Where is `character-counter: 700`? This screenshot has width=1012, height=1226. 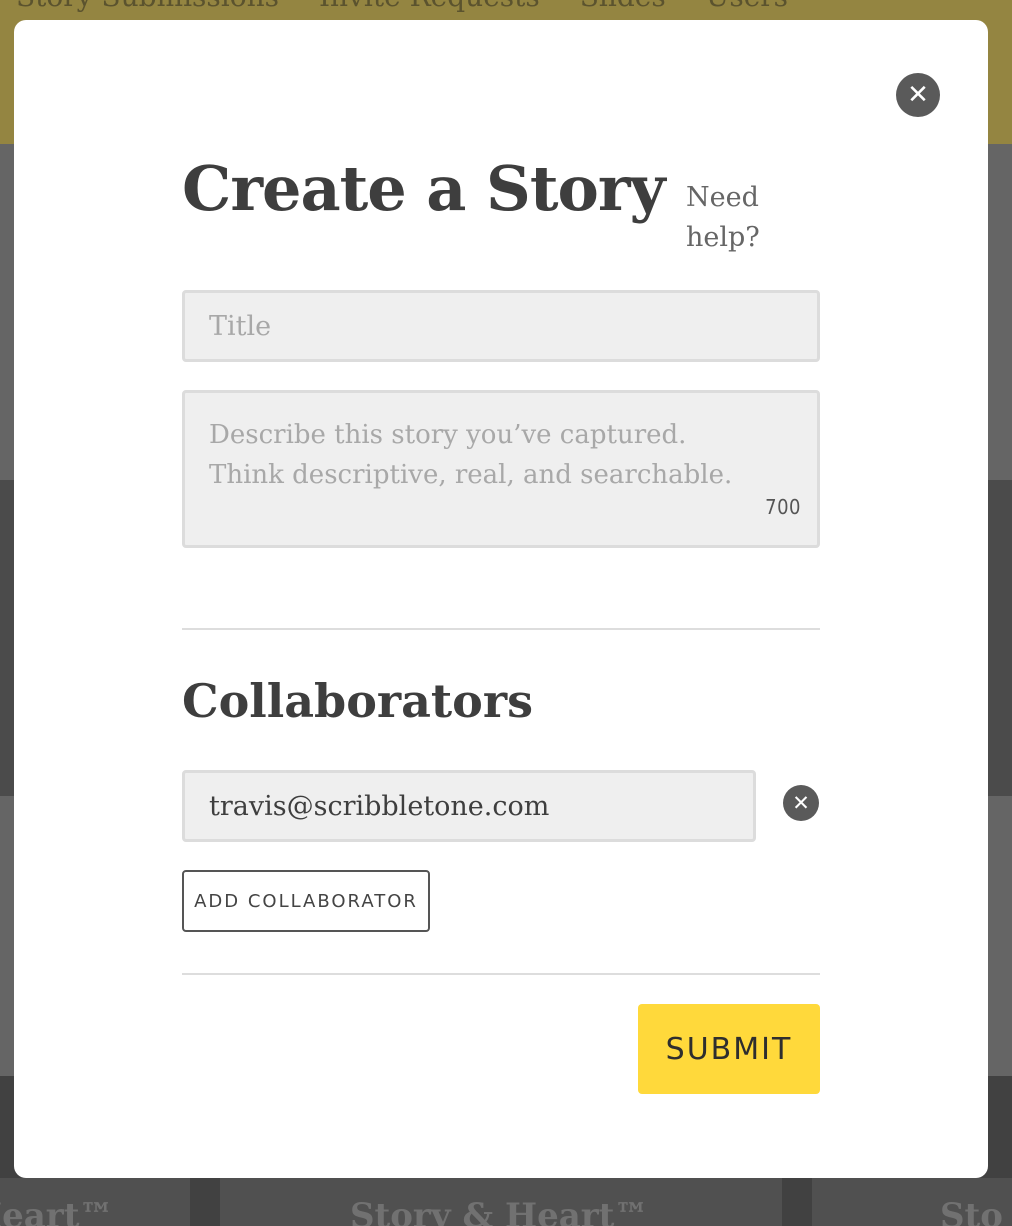
character-counter: 700 is located at coordinates (783, 507).